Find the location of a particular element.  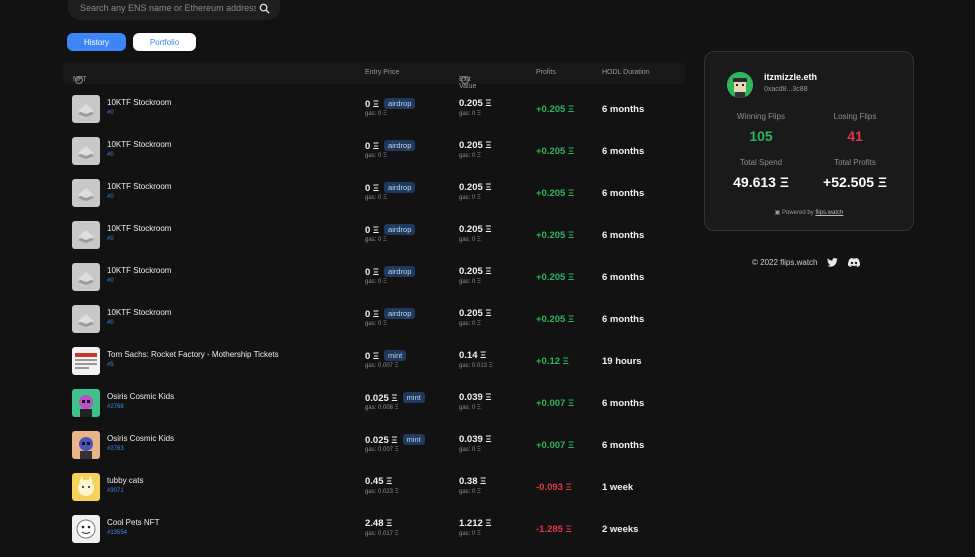

losing-flips-value: 41 is located at coordinates (855, 136).